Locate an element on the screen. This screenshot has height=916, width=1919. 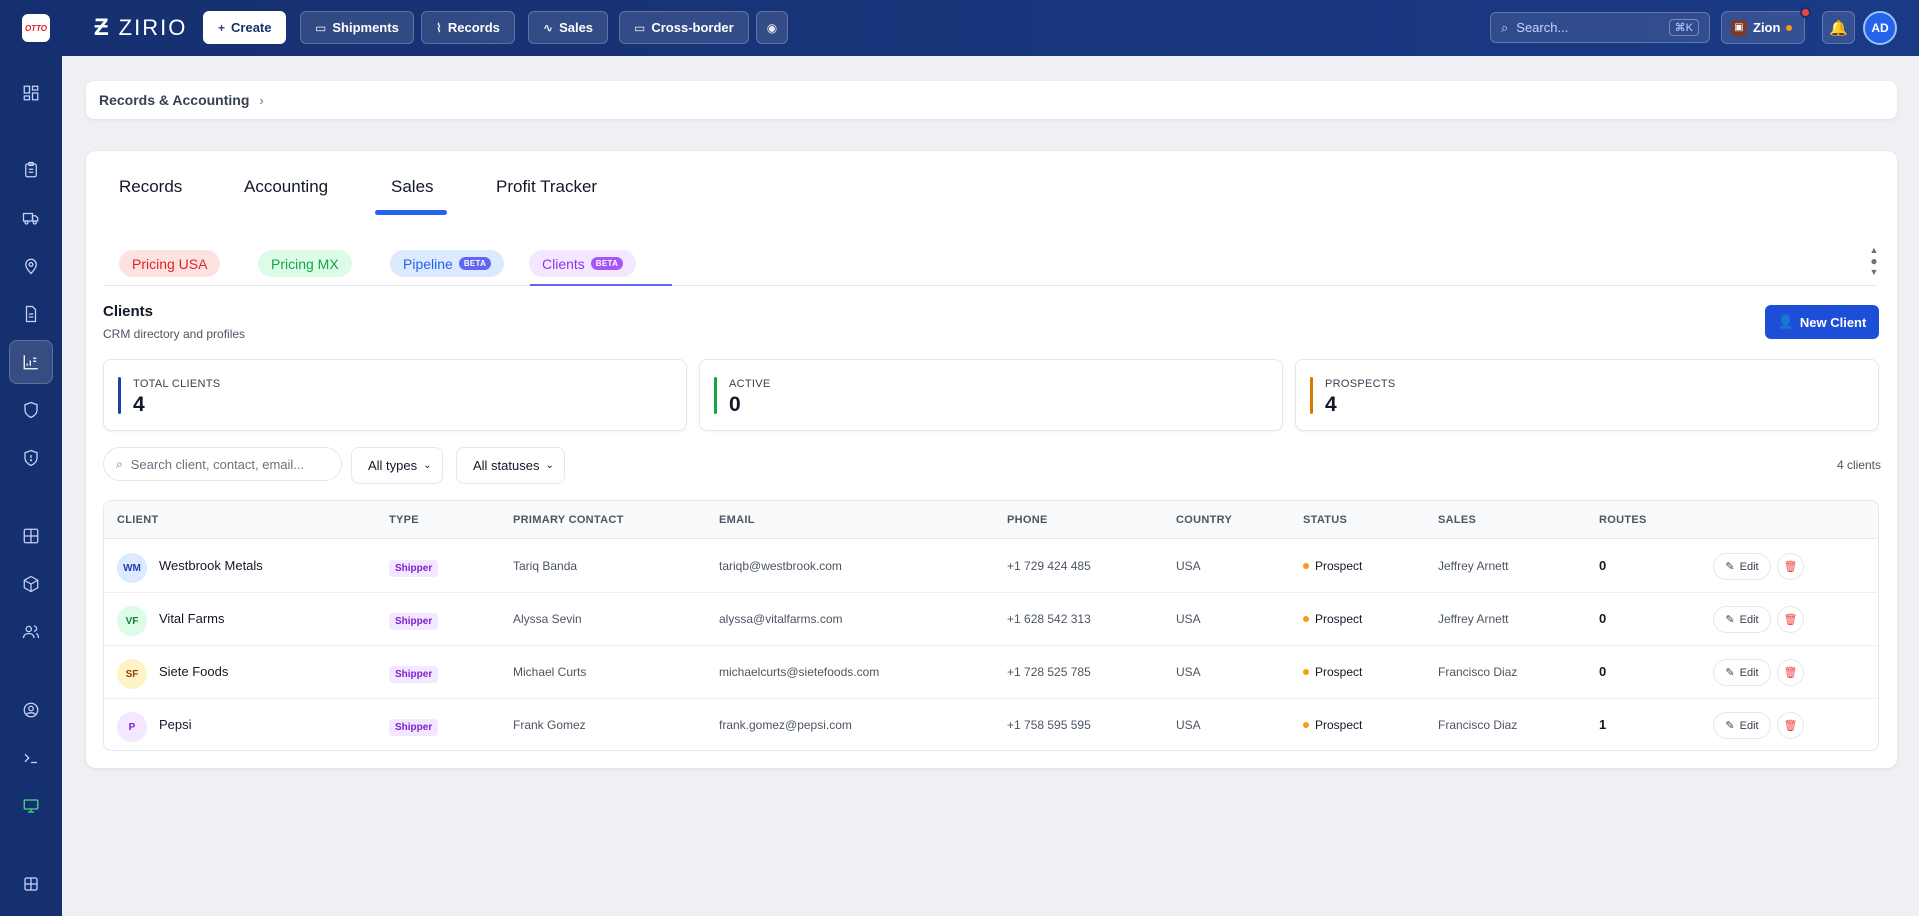
client-name: Pepsi is located at coordinates (175, 724).